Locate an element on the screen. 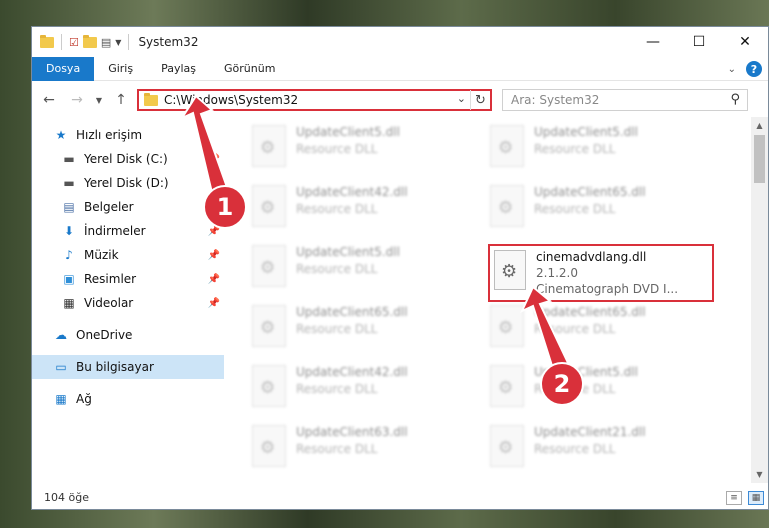 The width and height of the screenshot is (769, 528). sidebar-item-label: Resimler is located at coordinates (110, 279).